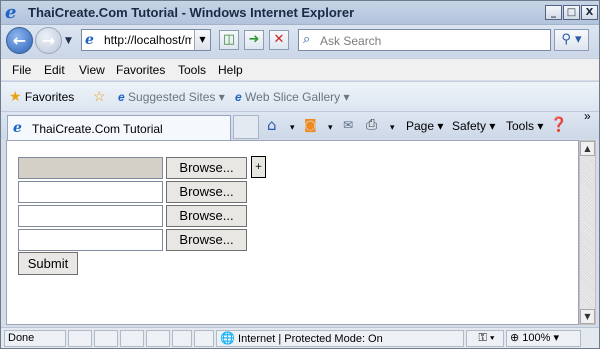 This screenshot has width=600, height=349. Describe the element at coordinates (587, 316) in the screenshot. I see `scroll-down-button: ▼` at that location.